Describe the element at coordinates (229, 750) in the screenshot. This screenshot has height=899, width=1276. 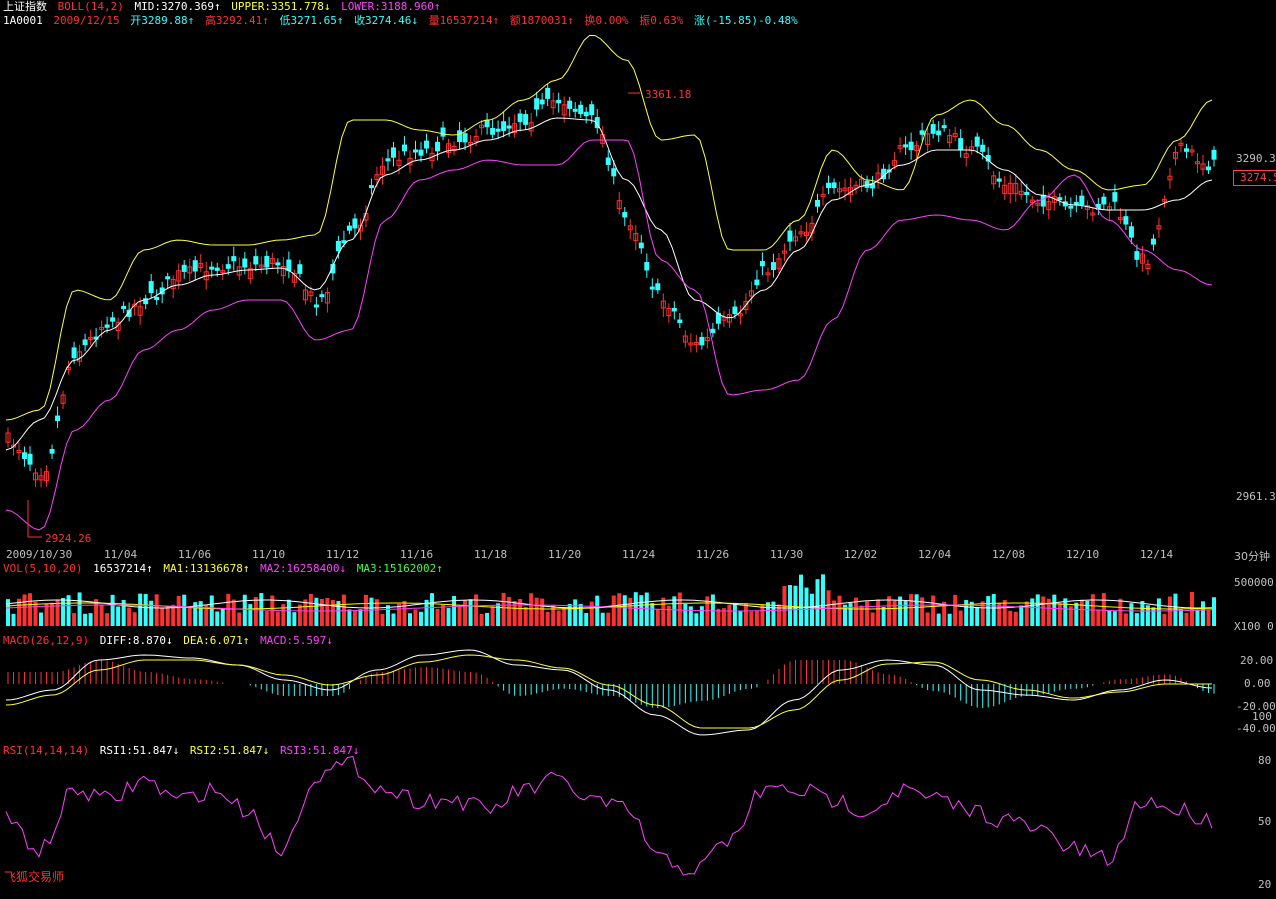
I see `rsi2-value: RSI2:51.847↓` at that location.